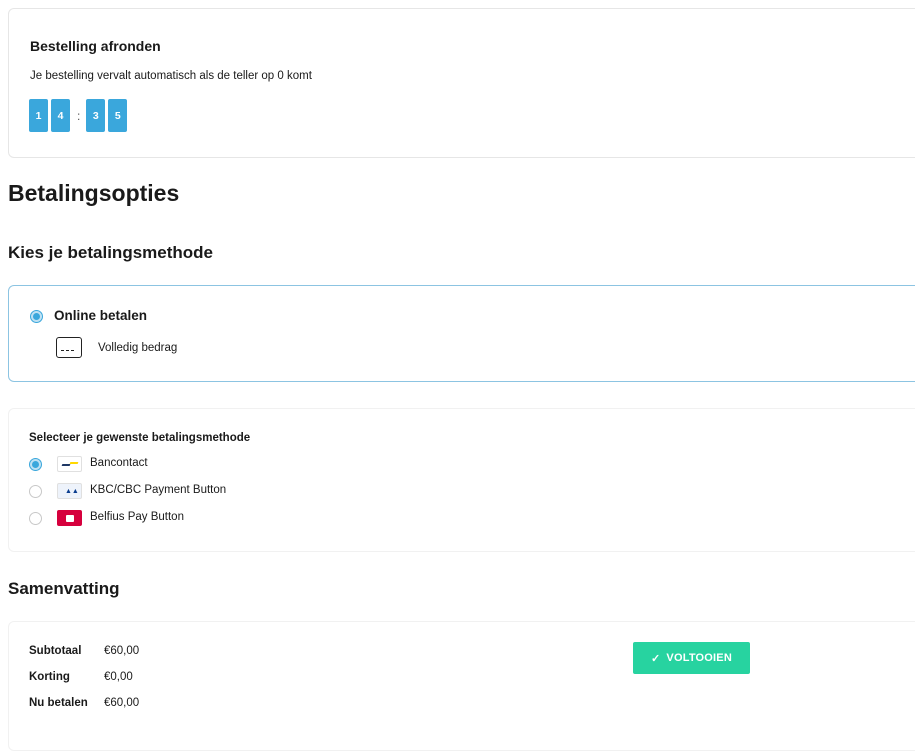 Image resolution: width=915 pixels, height=751 pixels. I want to click on countdown-timer: 1 4 : 3 5, so click(79, 115).